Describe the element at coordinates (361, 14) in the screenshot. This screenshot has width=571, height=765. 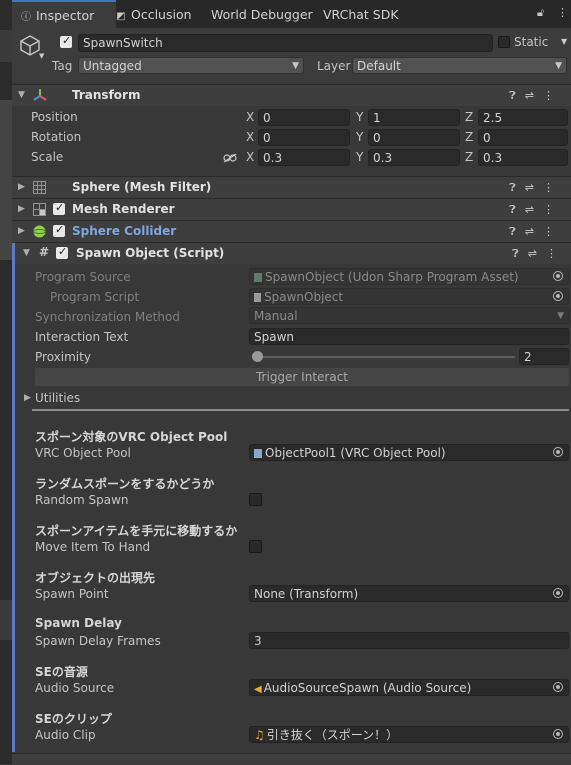
I see `tab-vrchat-sdk: VRChat SDK` at that location.